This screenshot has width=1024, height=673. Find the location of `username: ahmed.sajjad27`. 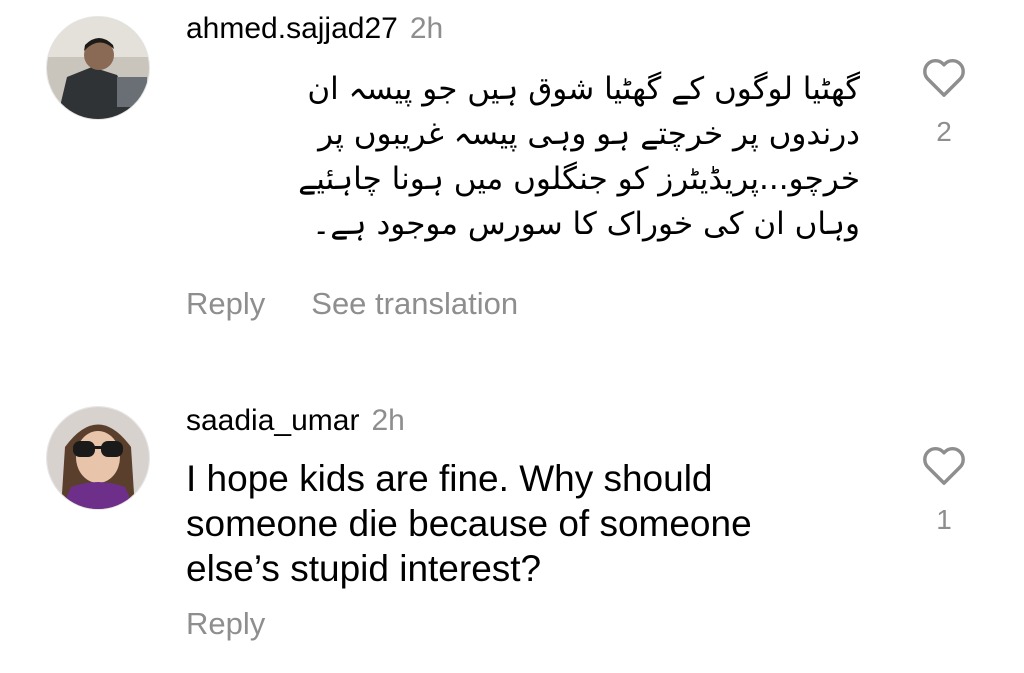

username: ahmed.sajjad27 is located at coordinates (292, 28).